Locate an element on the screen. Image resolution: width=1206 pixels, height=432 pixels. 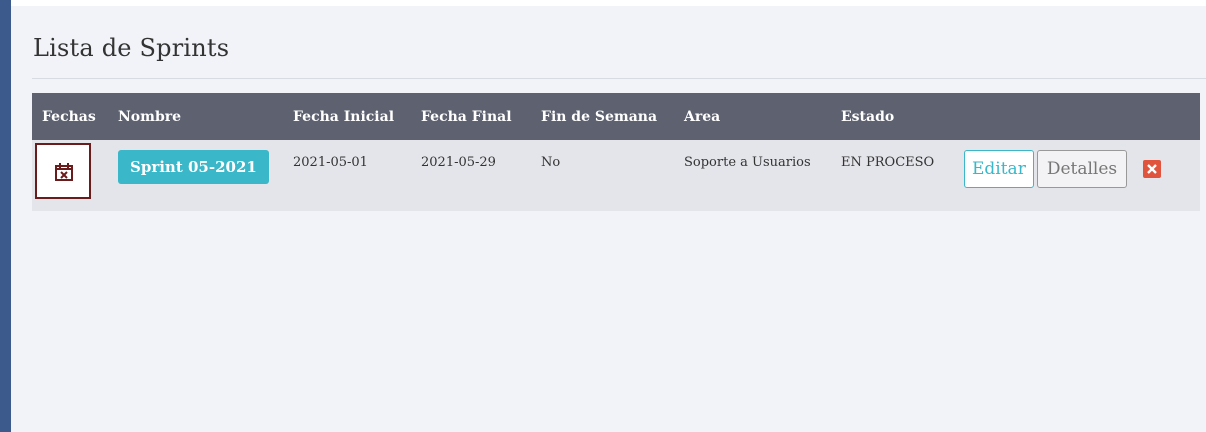
cell-area: Soporte a Usuarios is located at coordinates (762, 175).